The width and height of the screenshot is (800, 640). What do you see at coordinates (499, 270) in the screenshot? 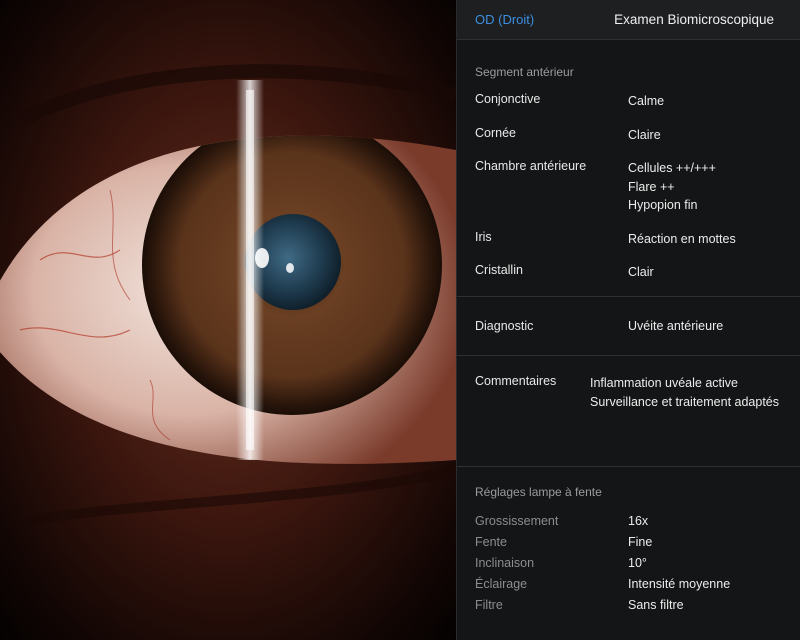
I see `row-label: Cristallin` at bounding box center [499, 270].